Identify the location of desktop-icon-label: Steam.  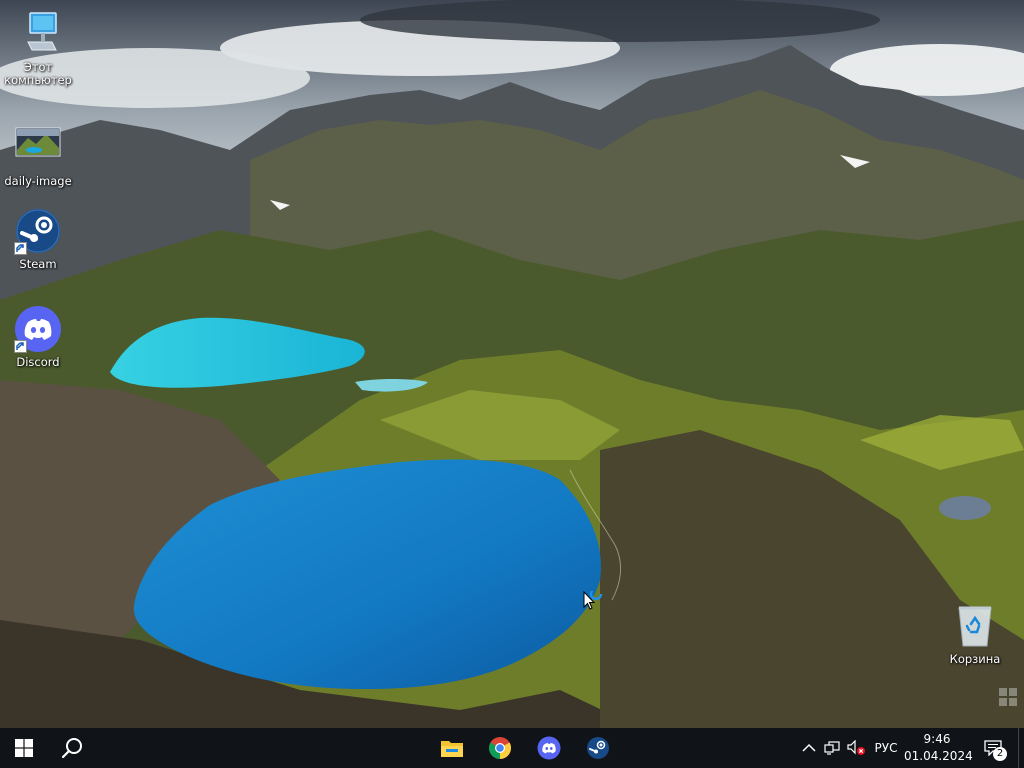
(38, 264).